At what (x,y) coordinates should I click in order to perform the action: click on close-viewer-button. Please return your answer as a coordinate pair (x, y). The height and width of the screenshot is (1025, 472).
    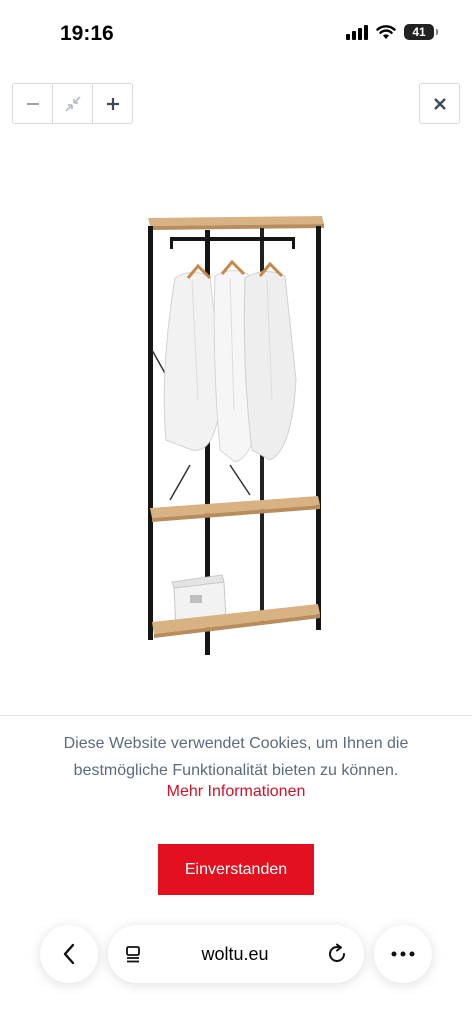
    Looking at the image, I should click on (439, 103).